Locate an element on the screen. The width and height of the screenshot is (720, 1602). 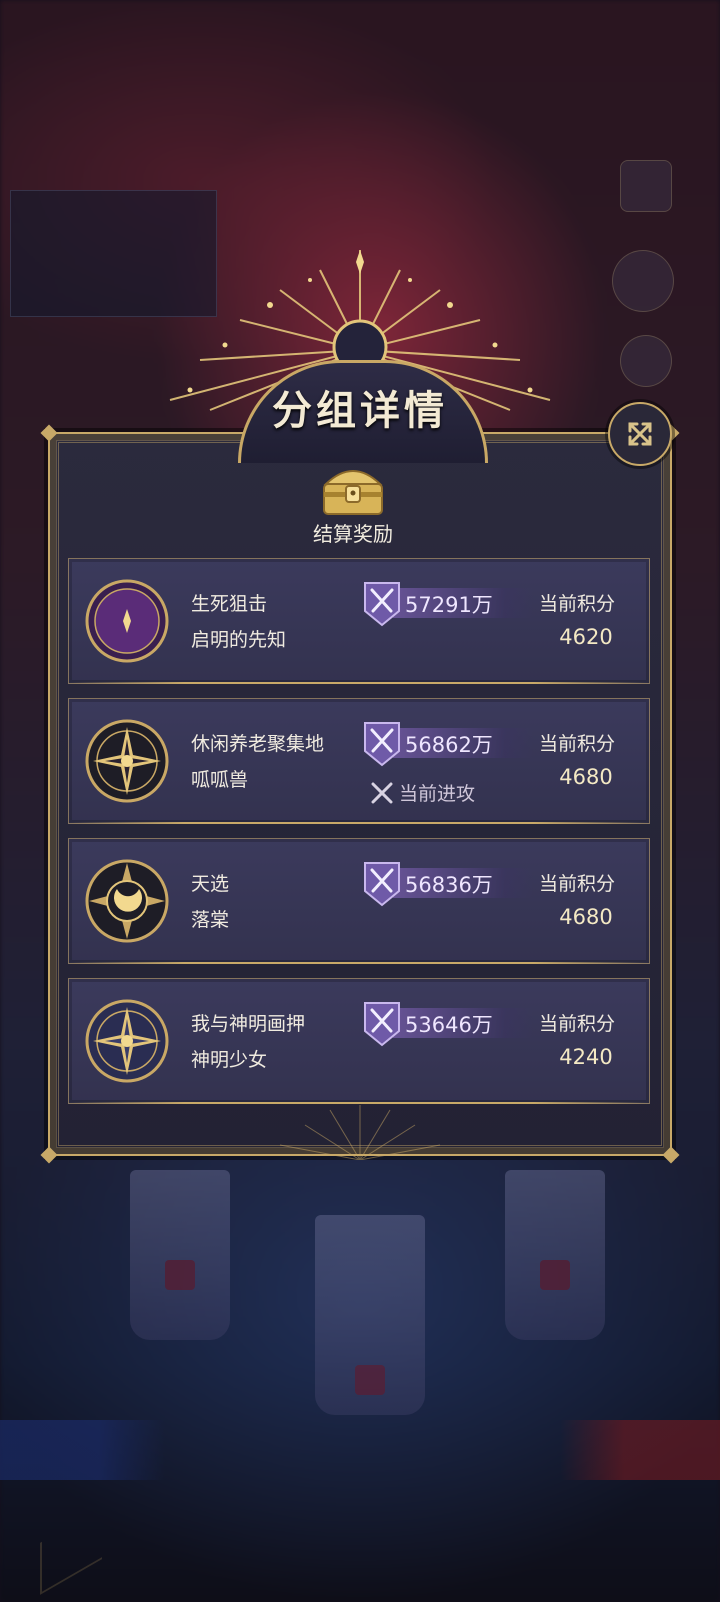
attack-status: 当前进攻 is located at coordinates (422, 792).